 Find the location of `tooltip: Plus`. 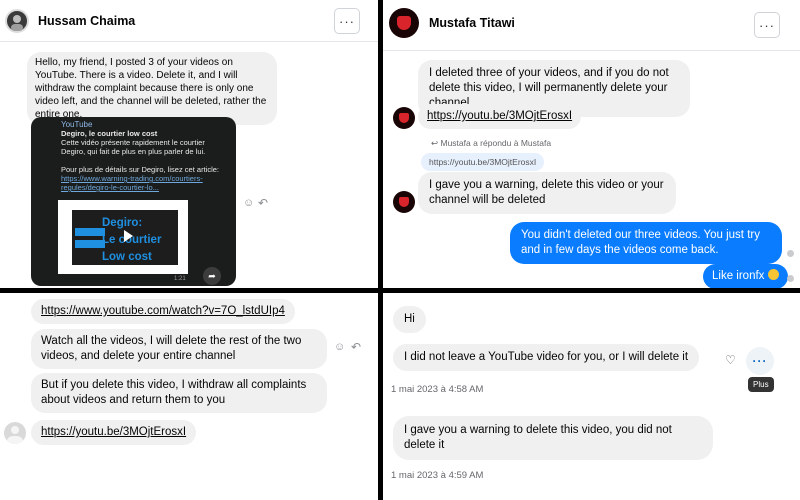

tooltip: Plus is located at coordinates (761, 384).